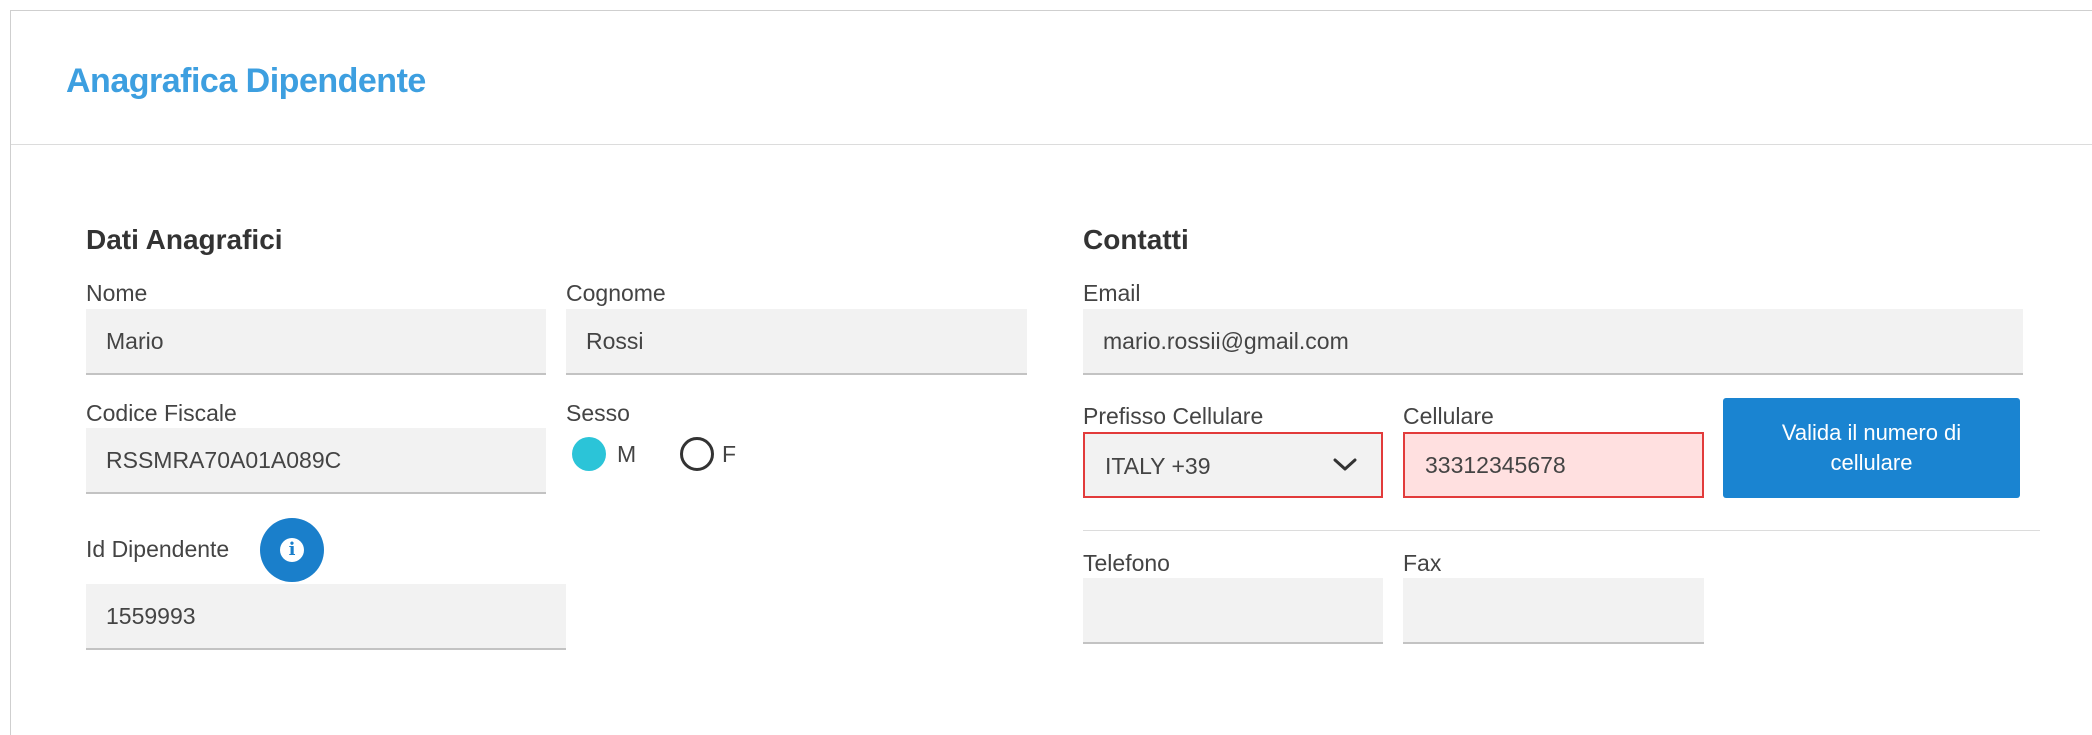 The width and height of the screenshot is (2092, 735). I want to click on id-dipendente-label: Id Dipendente, so click(158, 549).